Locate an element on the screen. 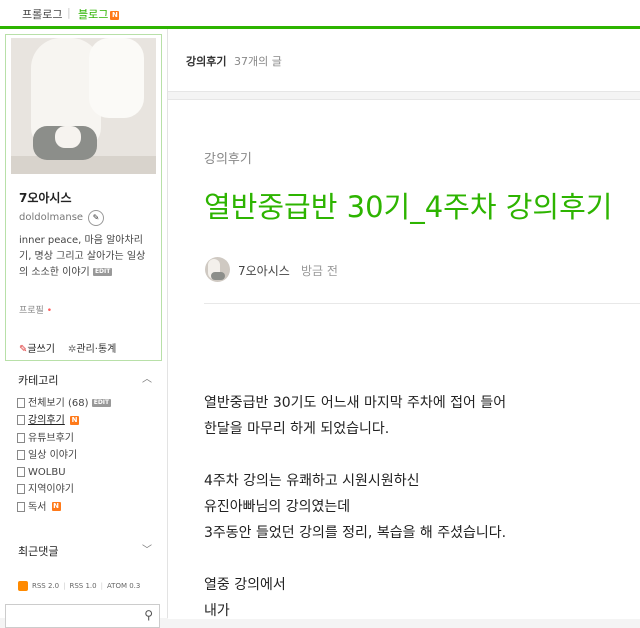  category-item-all: 전체보기 (68) EDIT is located at coordinates (64, 403).